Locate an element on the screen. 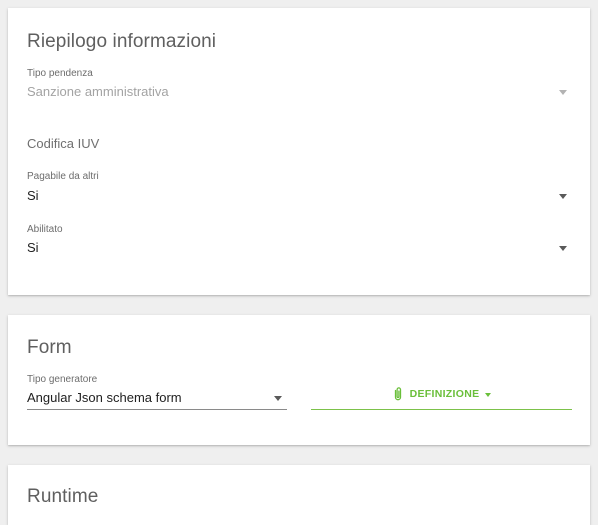  runtime-card: Runtime is located at coordinates (299, 495).